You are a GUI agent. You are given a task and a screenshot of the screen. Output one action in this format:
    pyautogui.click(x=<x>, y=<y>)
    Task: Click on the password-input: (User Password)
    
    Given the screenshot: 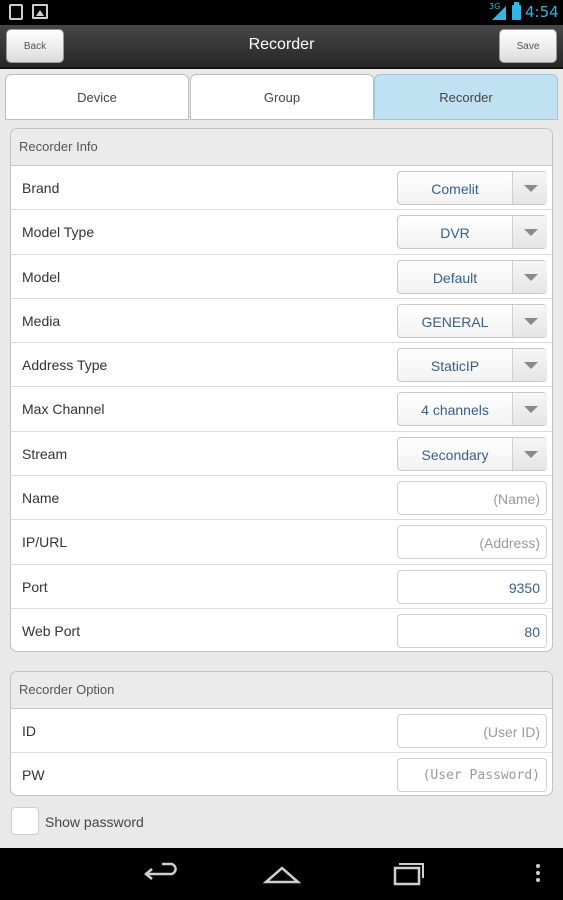 What is the action you would take?
    pyautogui.click(x=472, y=775)
    